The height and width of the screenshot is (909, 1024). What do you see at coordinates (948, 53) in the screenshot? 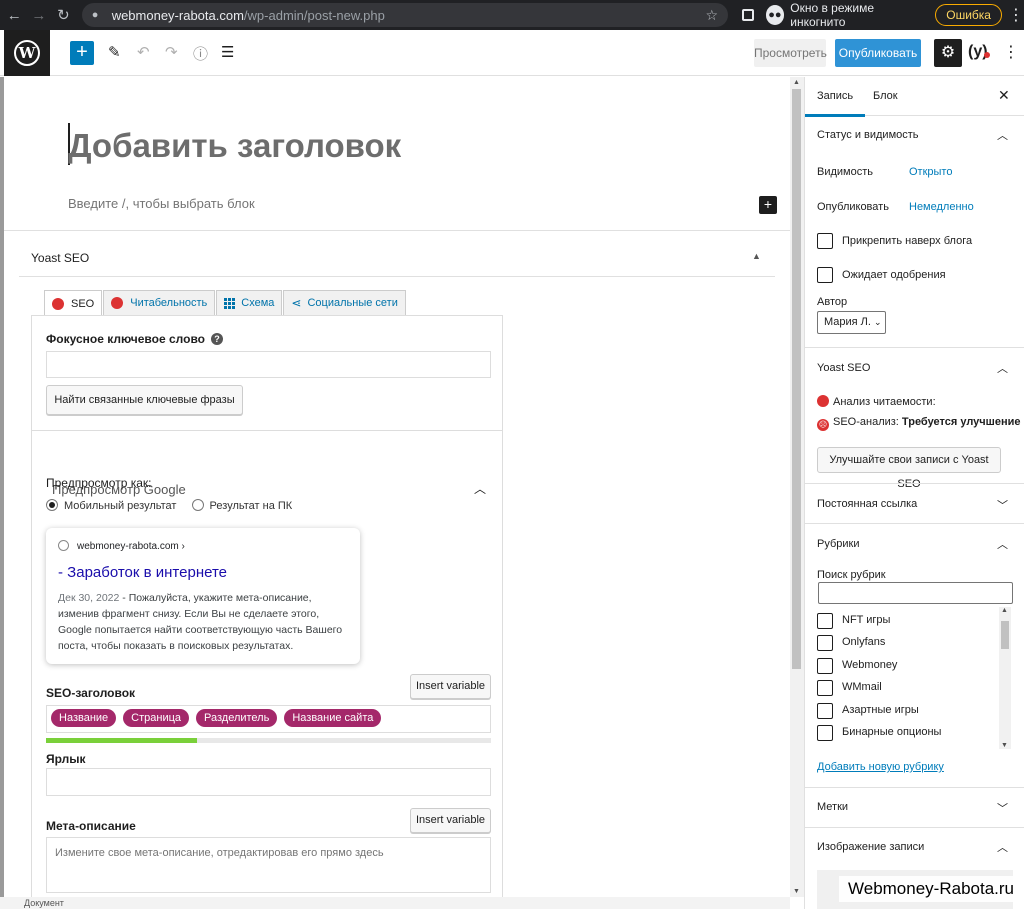
I see `settings-gear-icon: ⚙` at bounding box center [948, 53].